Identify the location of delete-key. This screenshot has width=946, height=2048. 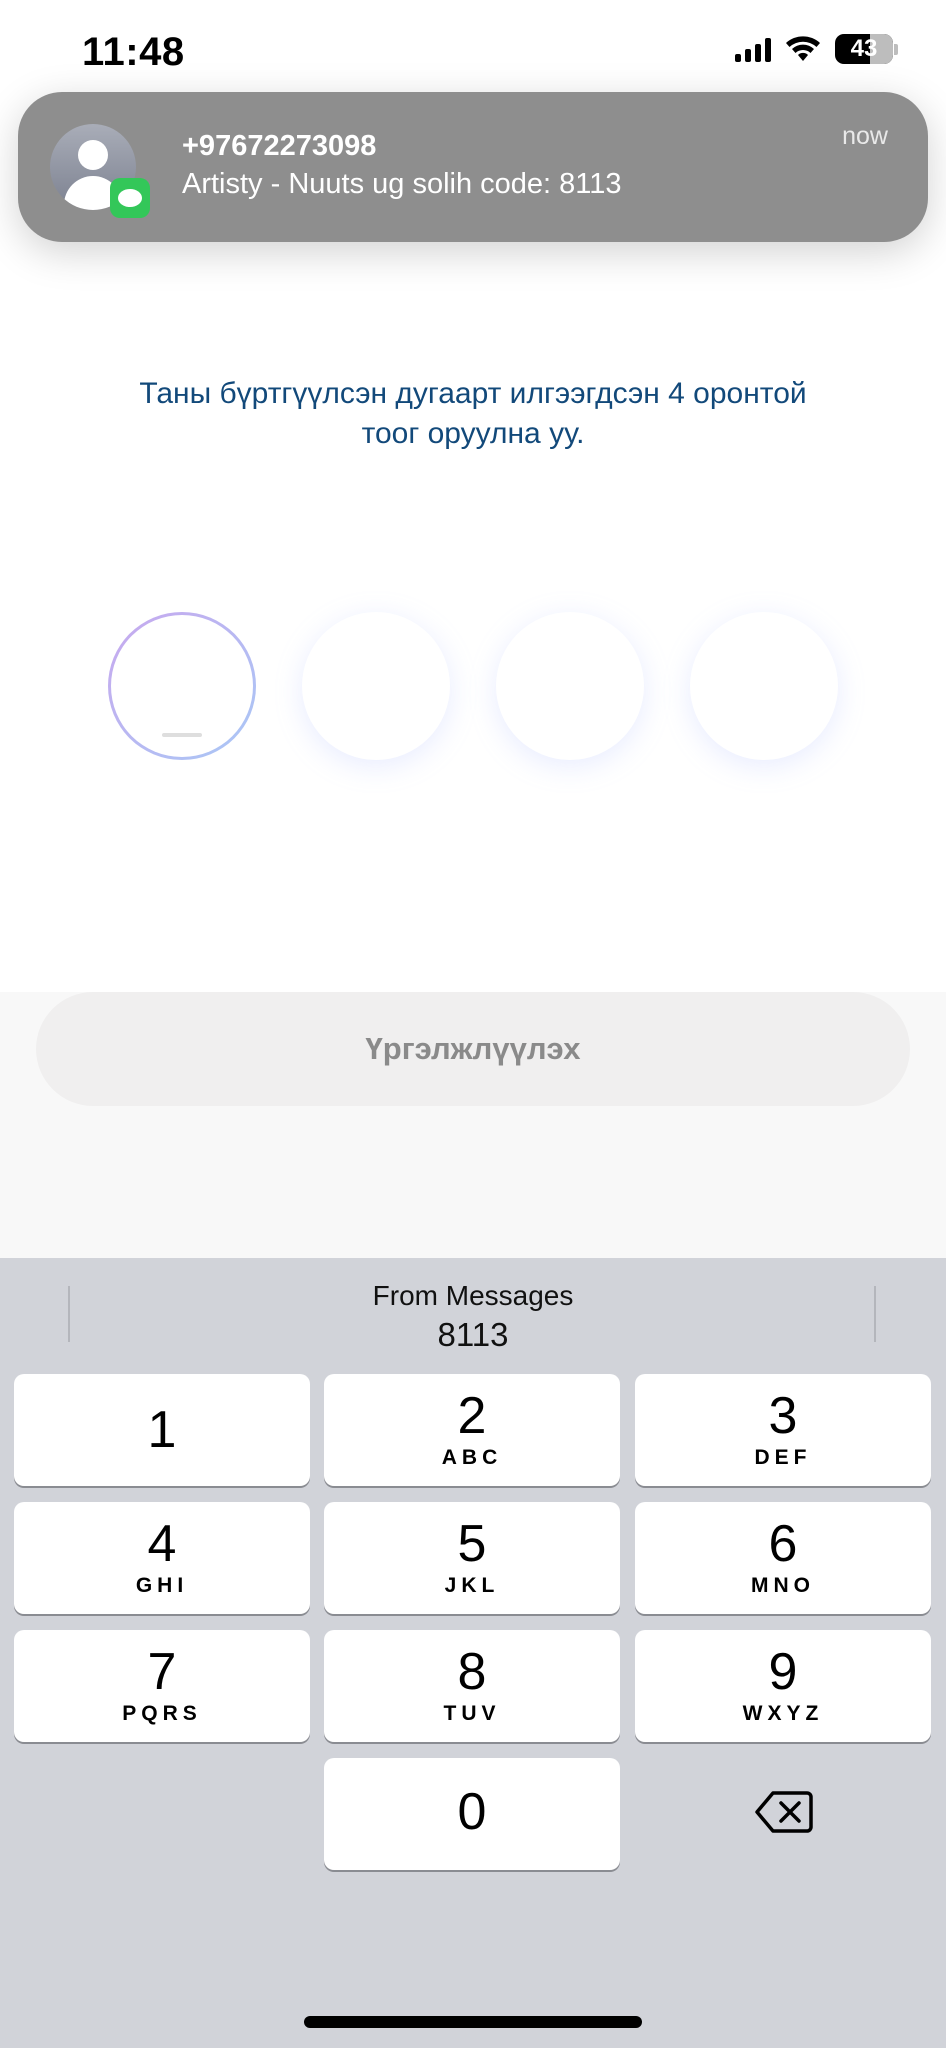
(784, 1812).